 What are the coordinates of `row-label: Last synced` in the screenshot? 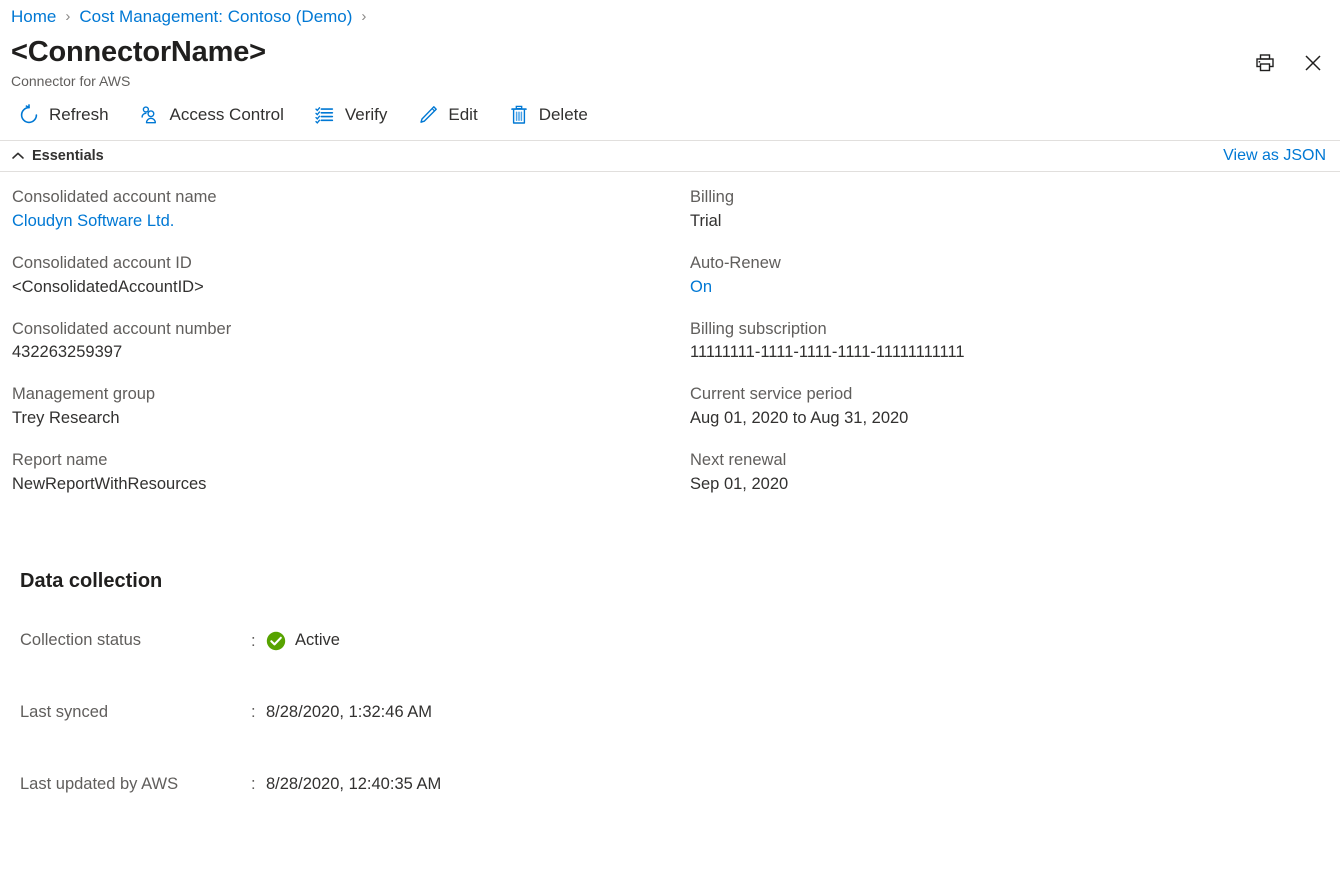 It's located at (64, 712).